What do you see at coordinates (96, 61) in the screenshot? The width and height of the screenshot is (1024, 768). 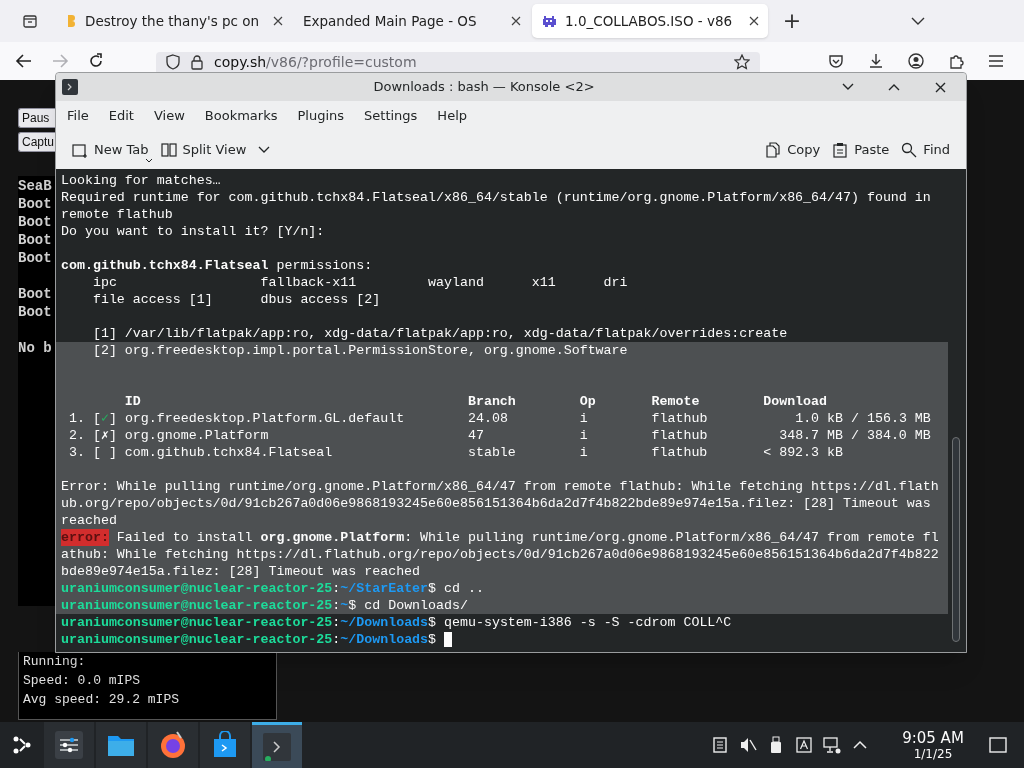 I see `reload-icon` at bounding box center [96, 61].